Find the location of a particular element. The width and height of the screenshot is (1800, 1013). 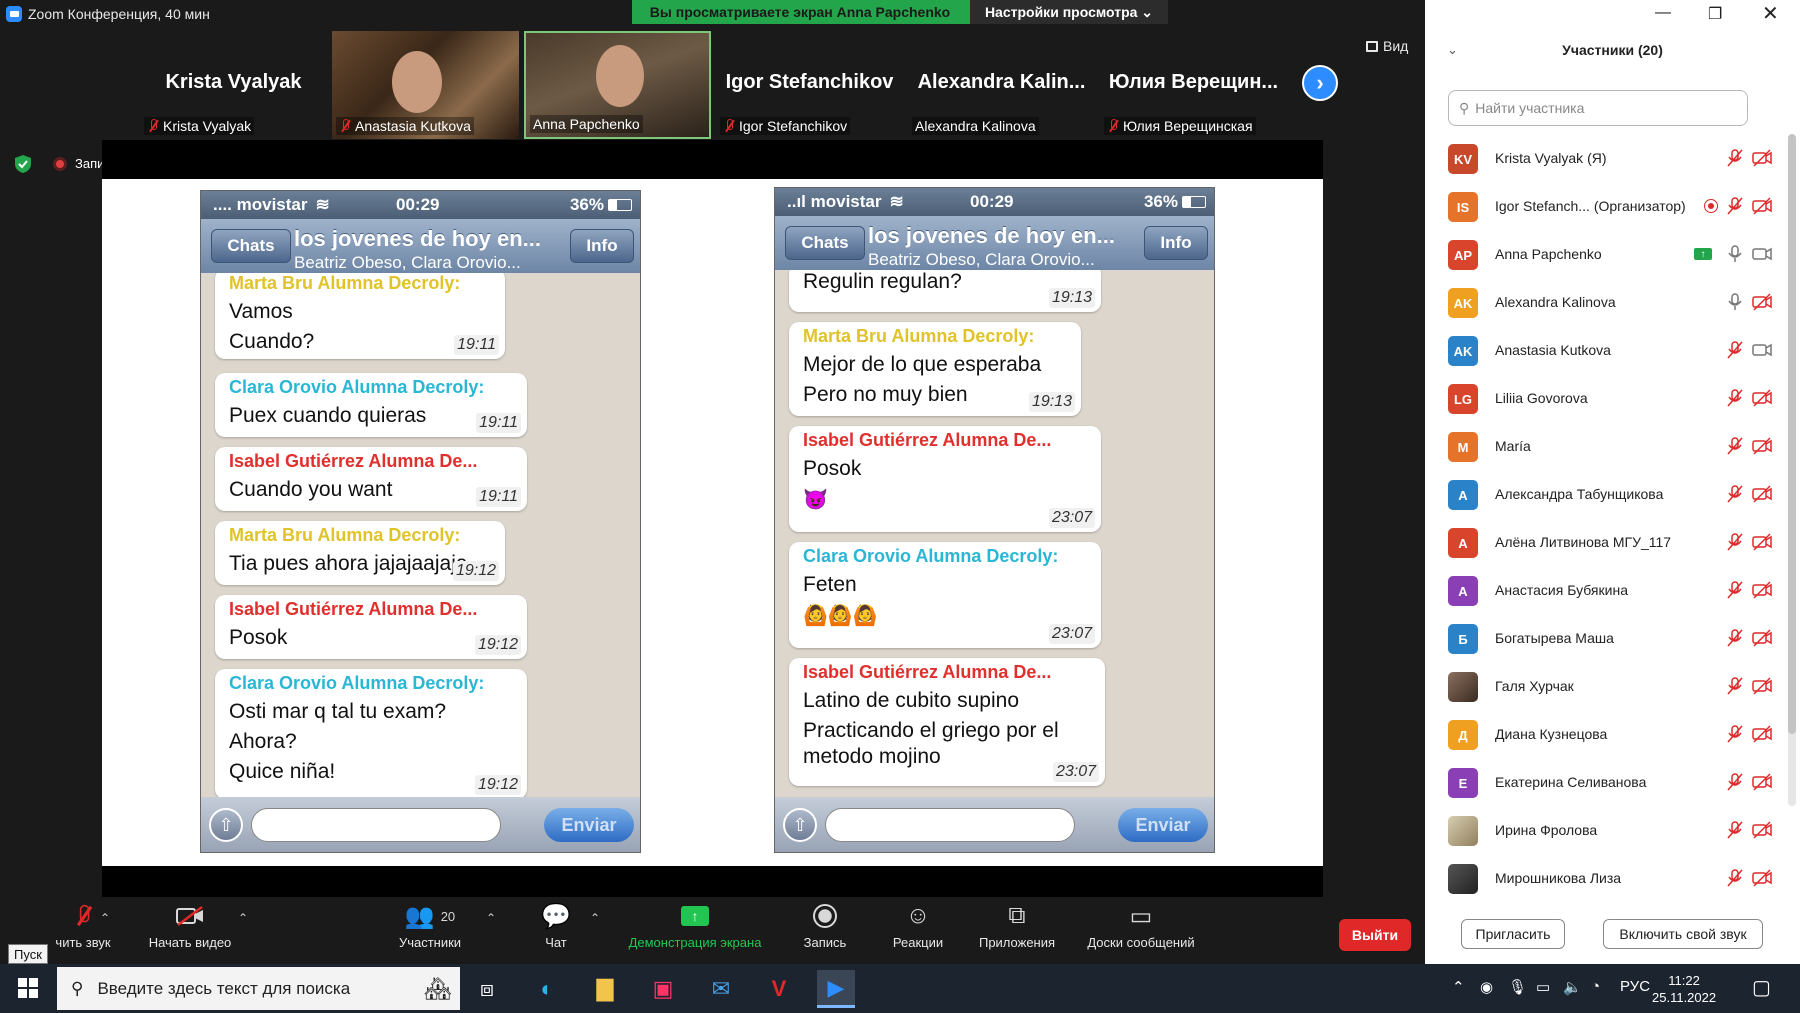

video-tile: Krista Vyalyak Krista Vyalyak is located at coordinates (233, 85).